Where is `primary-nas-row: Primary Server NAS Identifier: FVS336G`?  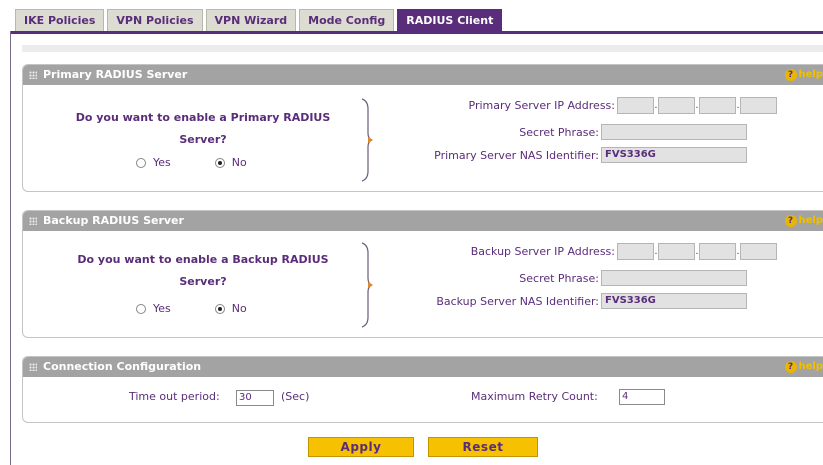 primary-nas-row: Primary Server NAS Identifier: FVS336G is located at coordinates (575, 155).